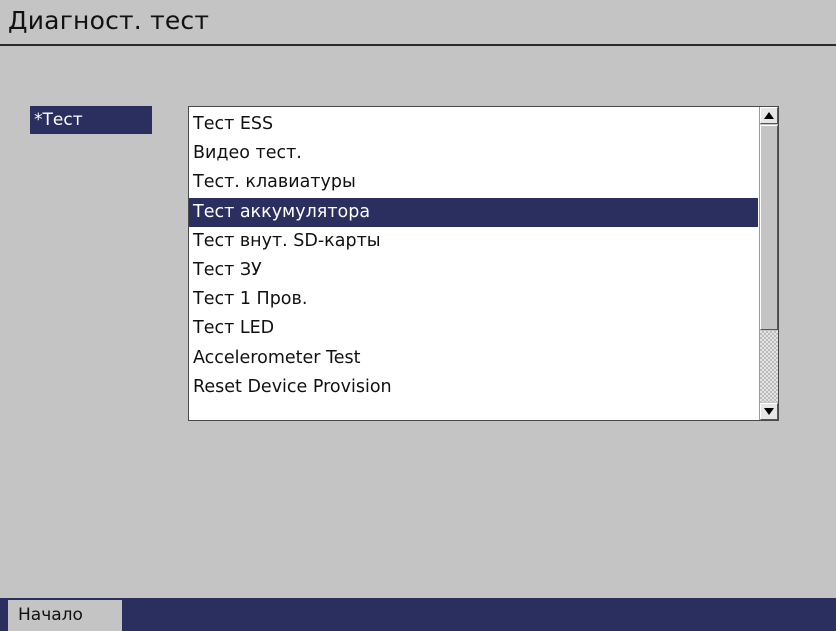  I want to click on scroll-down-arrow-glyph, so click(769, 411).